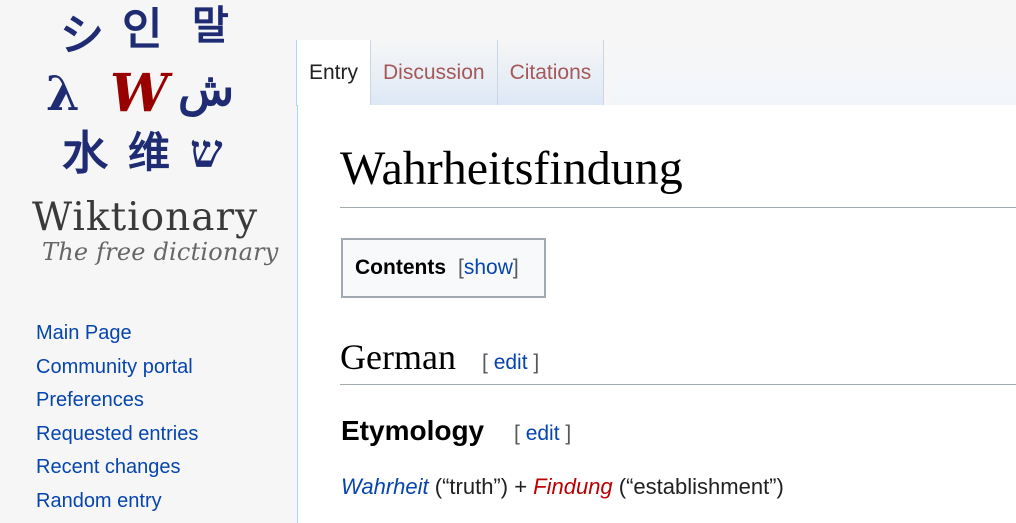 The width and height of the screenshot is (1016, 523). Describe the element at coordinates (678, 207) in the screenshot. I see `title-divider` at that location.